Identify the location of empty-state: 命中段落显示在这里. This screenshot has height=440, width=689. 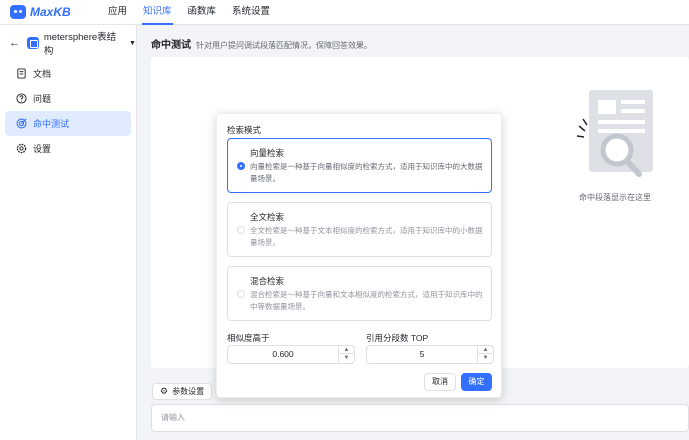
(615, 144).